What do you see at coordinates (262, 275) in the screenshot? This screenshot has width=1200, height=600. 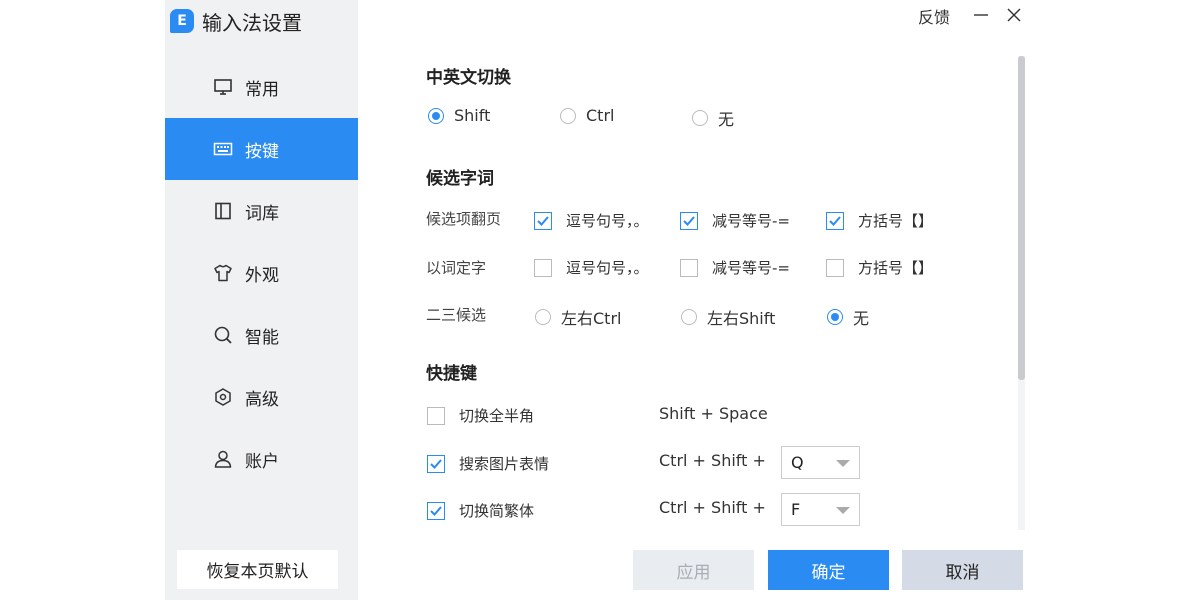 I see `sidebar-item-label: 外观` at bounding box center [262, 275].